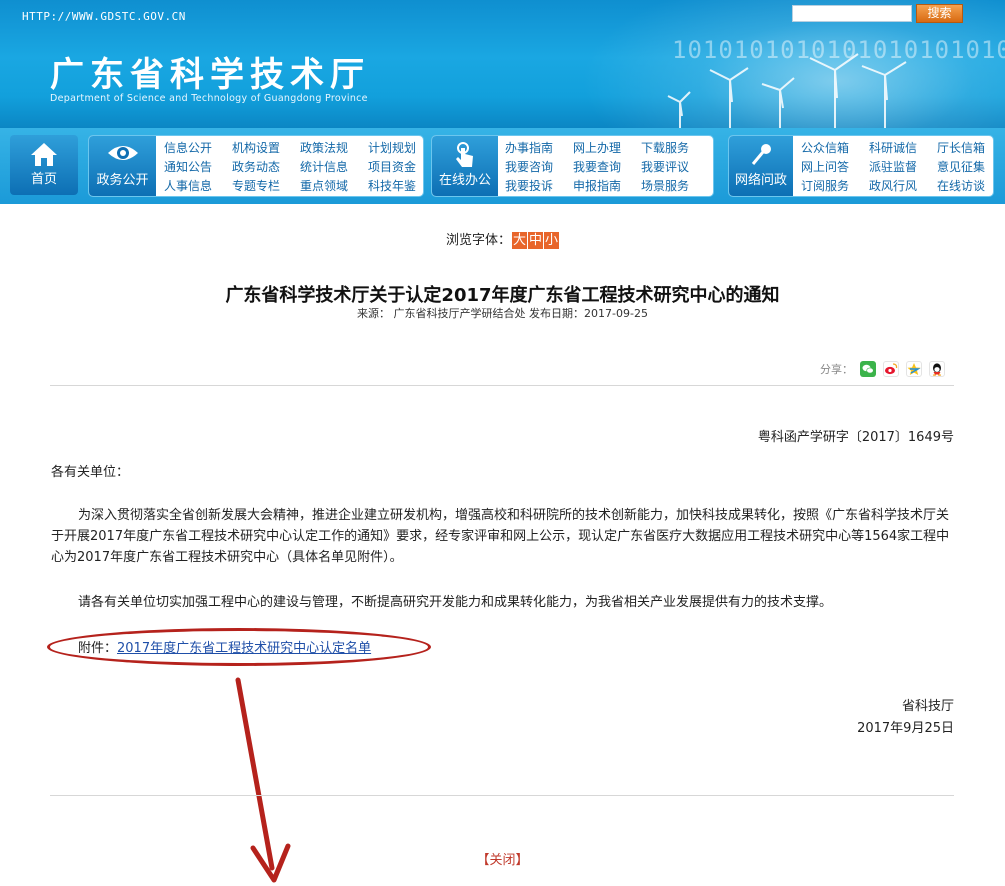 Image resolution: width=1005 pixels, height=886 pixels. I want to click on site-url: HTTP://WWW.GDSTC.GOV.CN, so click(104, 16).